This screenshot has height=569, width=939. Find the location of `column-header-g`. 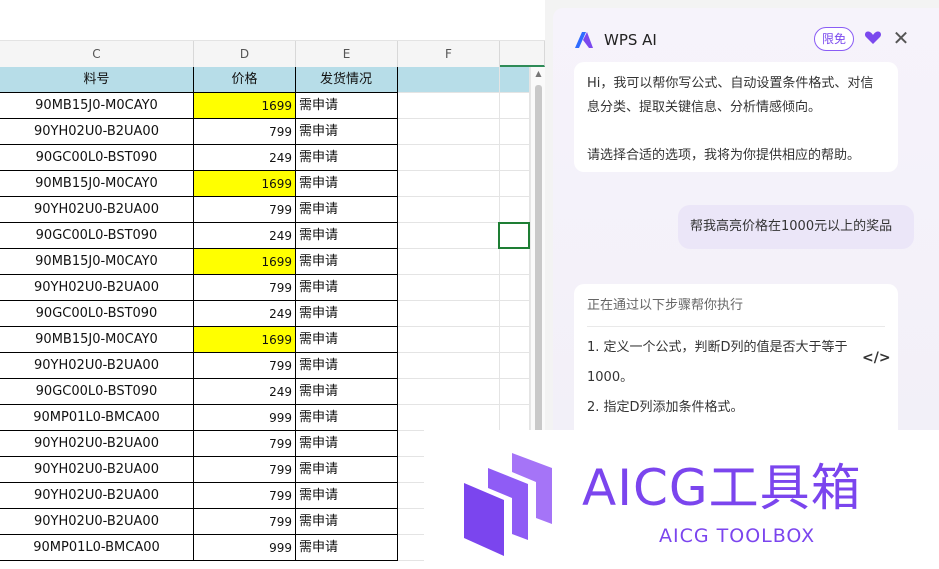

column-header-g is located at coordinates (522, 54).